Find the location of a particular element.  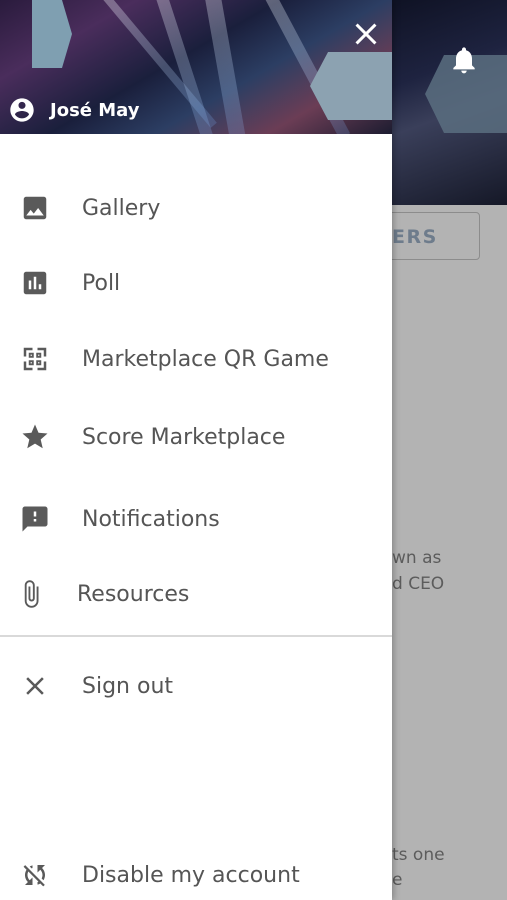

background-text-line: wn as is located at coordinates (417, 558).